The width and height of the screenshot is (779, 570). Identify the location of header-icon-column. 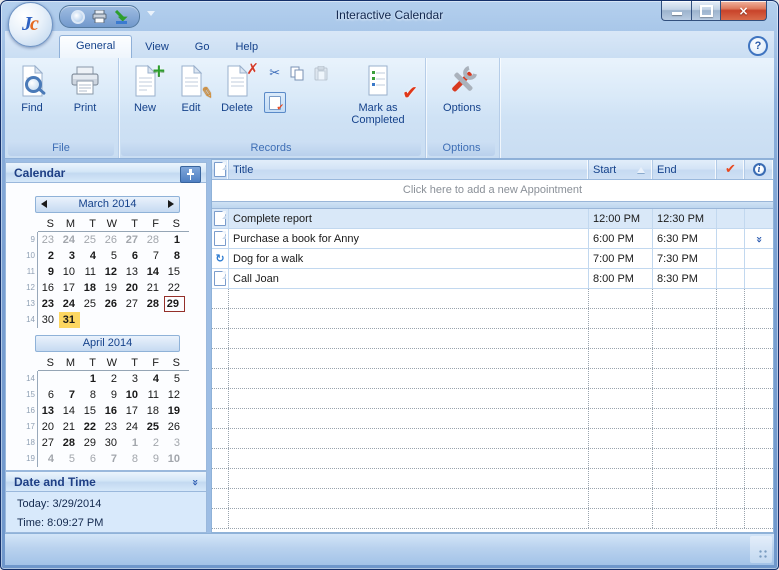
(220, 169).